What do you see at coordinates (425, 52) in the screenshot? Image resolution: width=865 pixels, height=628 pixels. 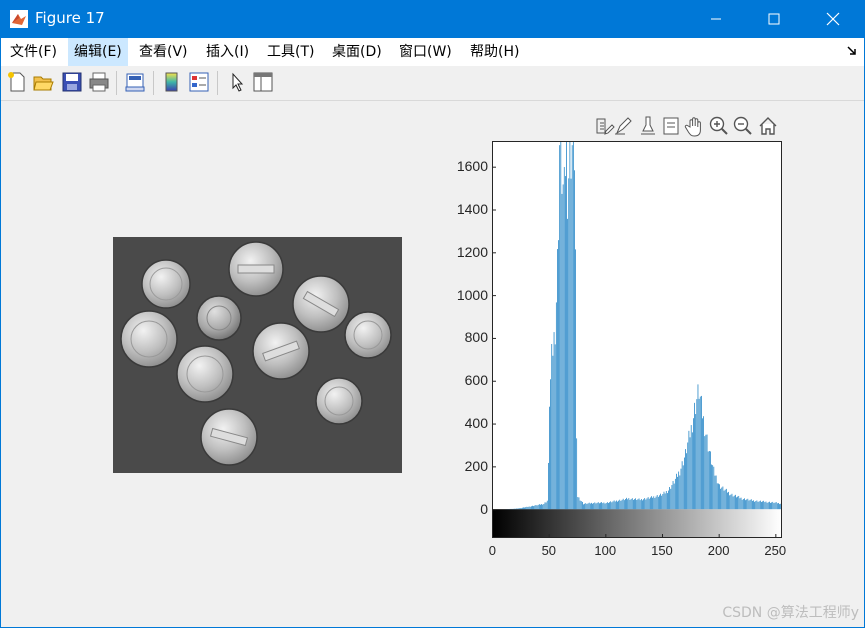 I see `menu-window: 窗口(W)` at bounding box center [425, 52].